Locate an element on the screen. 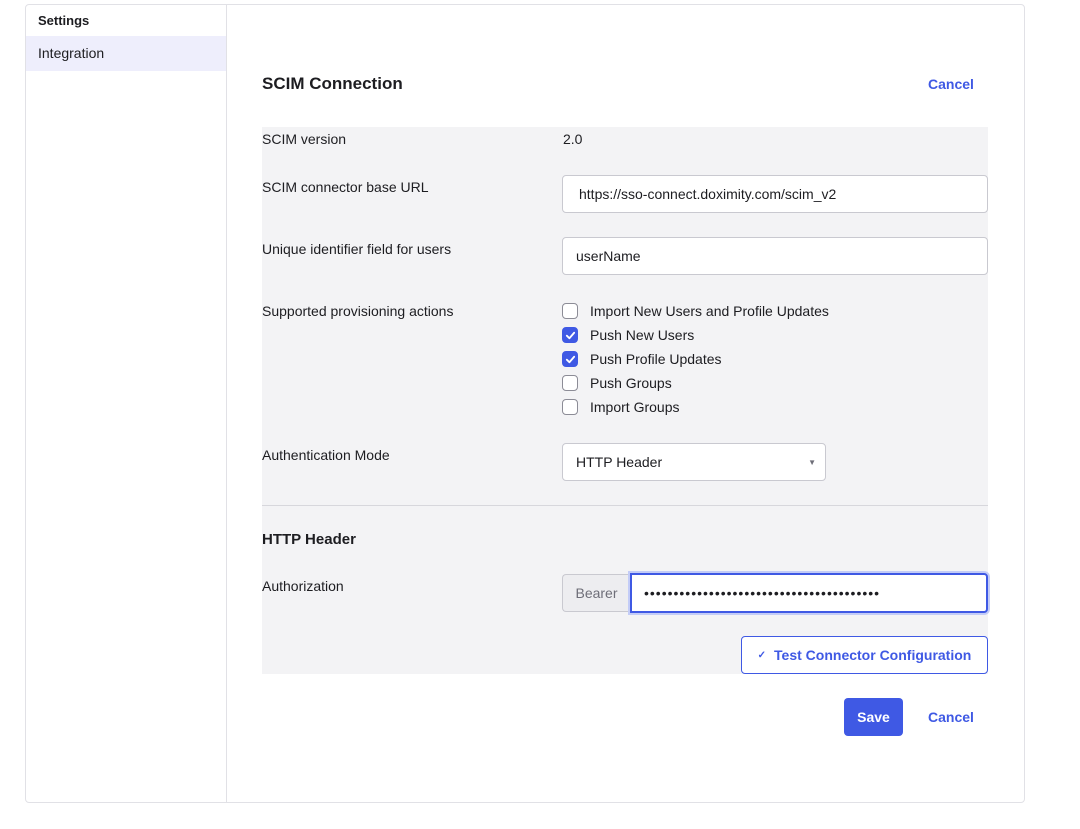  checkbox-push-profile-updates: Push Profile Updates is located at coordinates (642, 359).